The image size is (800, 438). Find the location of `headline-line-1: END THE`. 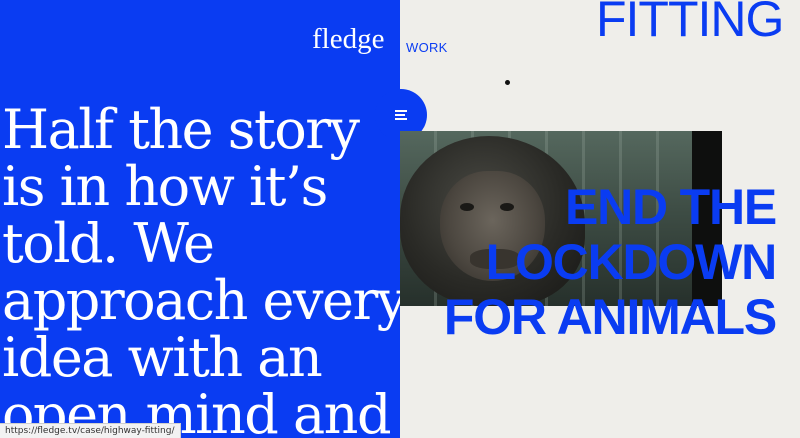

headline-line-1: END THE is located at coordinates (670, 207).